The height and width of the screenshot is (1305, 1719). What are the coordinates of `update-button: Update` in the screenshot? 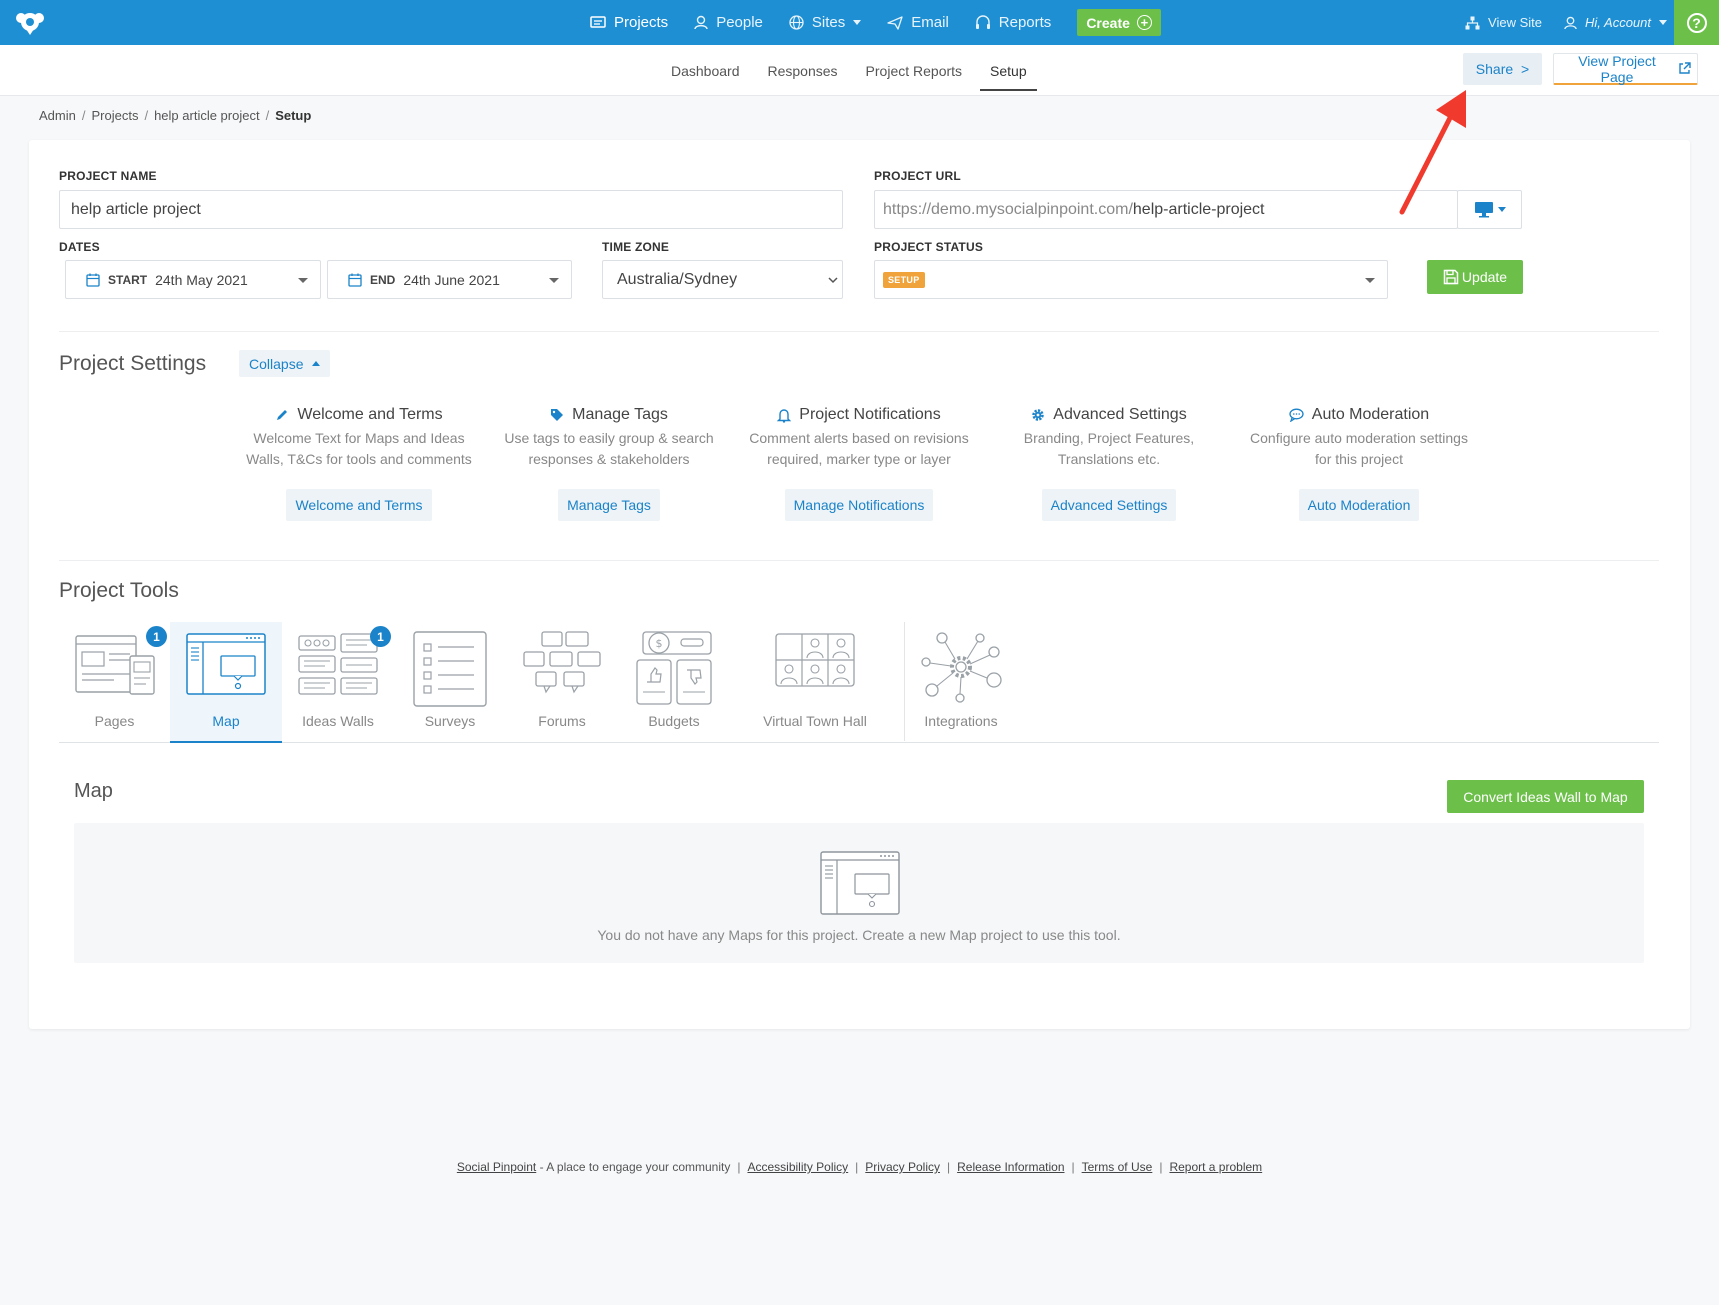 It's located at (1475, 277).